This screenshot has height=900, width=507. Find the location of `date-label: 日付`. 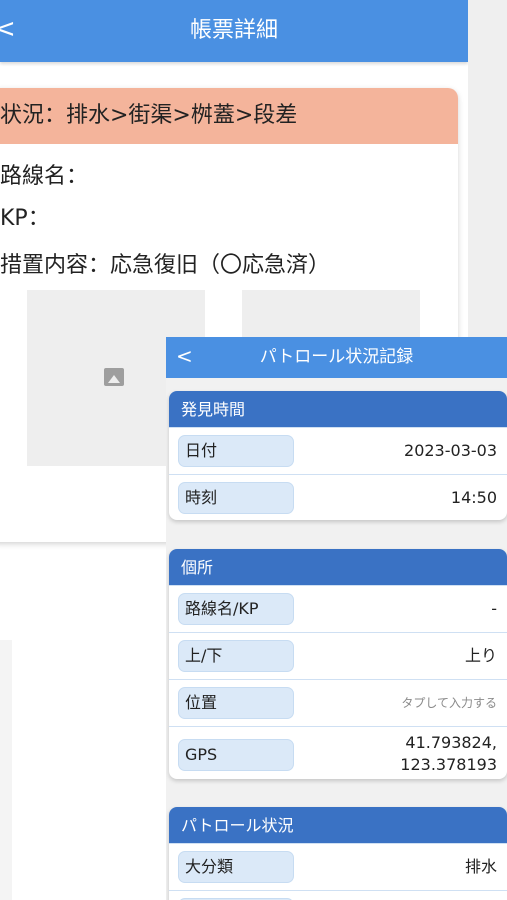

date-label: 日付 is located at coordinates (236, 451).